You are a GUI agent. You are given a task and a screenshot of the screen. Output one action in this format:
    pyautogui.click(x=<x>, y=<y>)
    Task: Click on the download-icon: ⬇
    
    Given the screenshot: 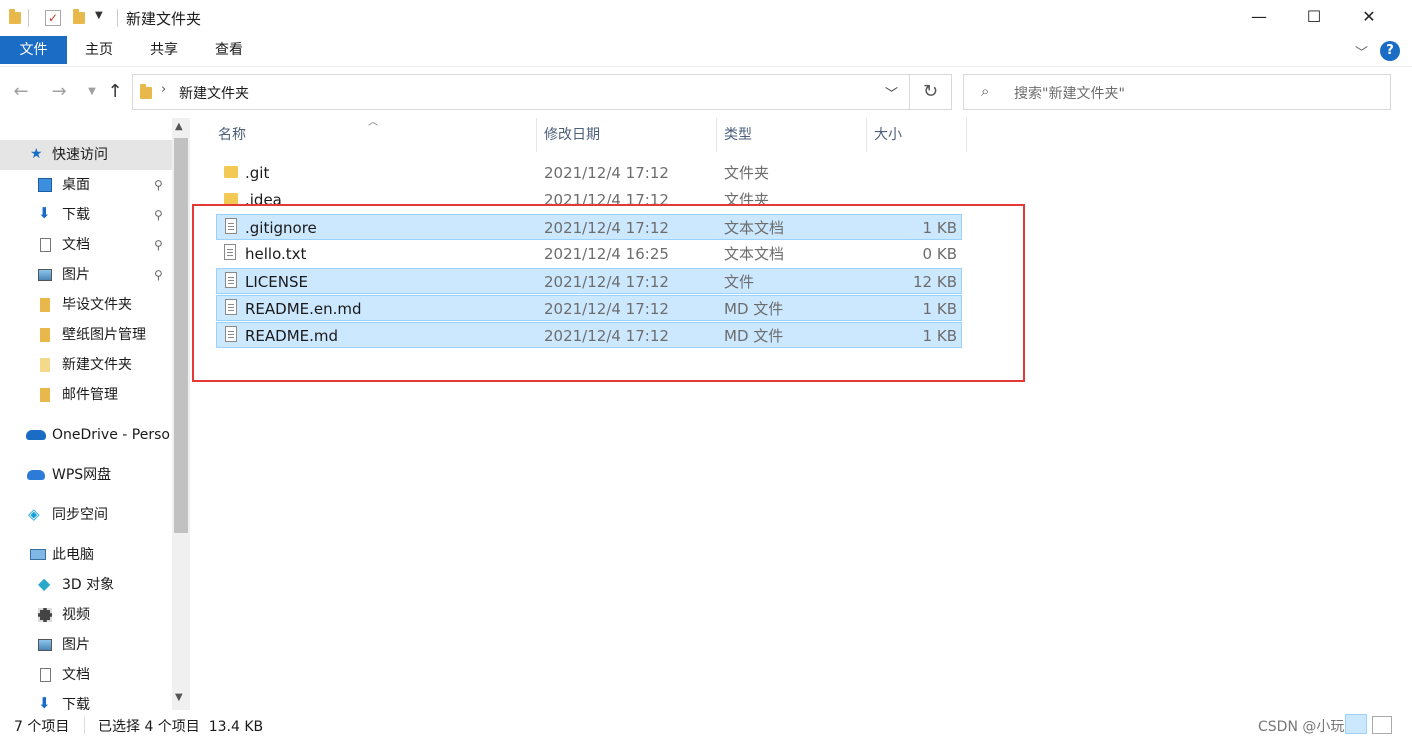 What is the action you would take?
    pyautogui.click(x=44, y=702)
    